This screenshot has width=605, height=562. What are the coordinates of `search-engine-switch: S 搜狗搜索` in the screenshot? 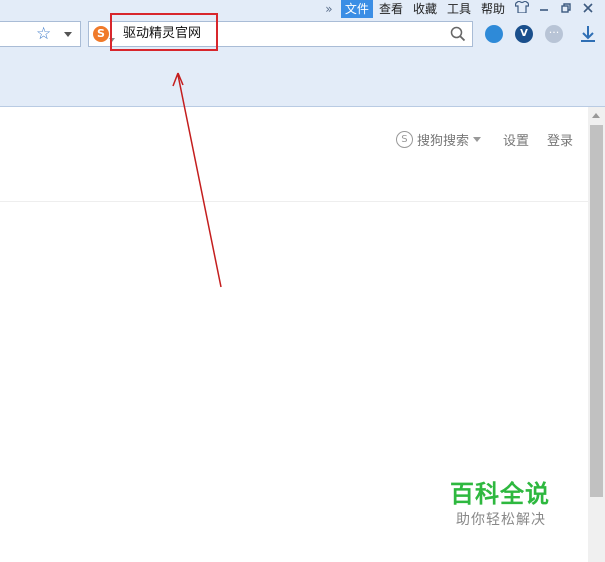 It's located at (438, 139).